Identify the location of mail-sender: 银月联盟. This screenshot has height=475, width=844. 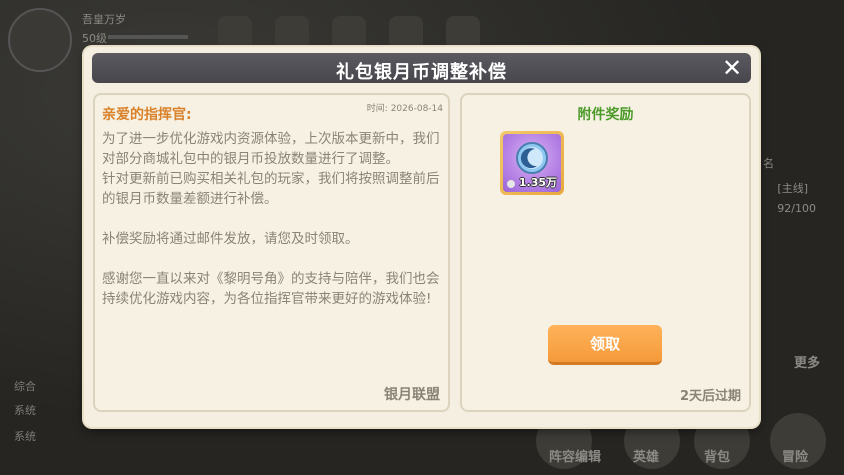
(412, 395).